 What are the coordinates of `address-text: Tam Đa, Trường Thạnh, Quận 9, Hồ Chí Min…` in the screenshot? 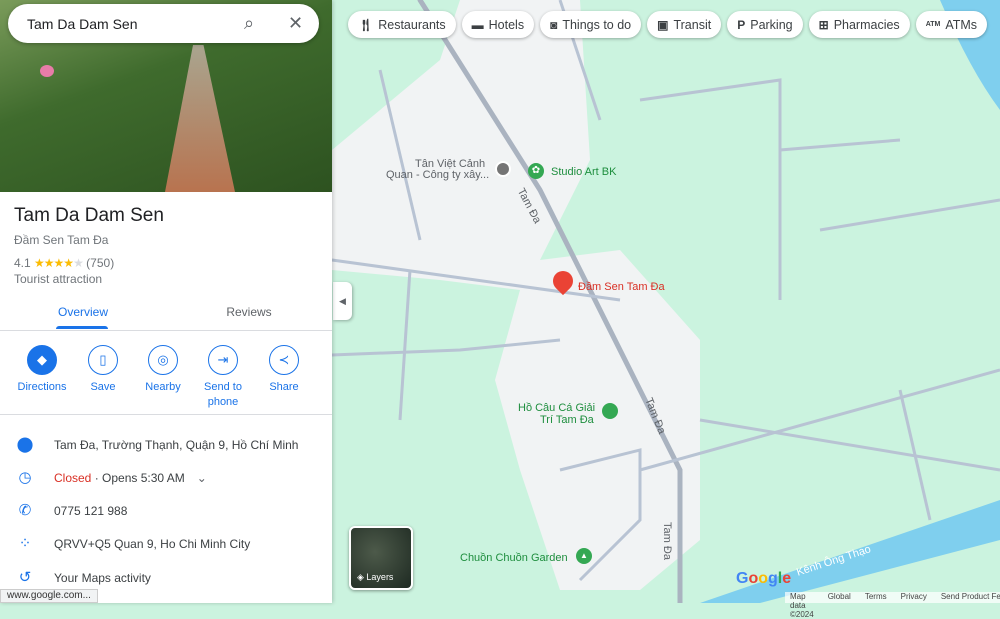 It's located at (176, 445).